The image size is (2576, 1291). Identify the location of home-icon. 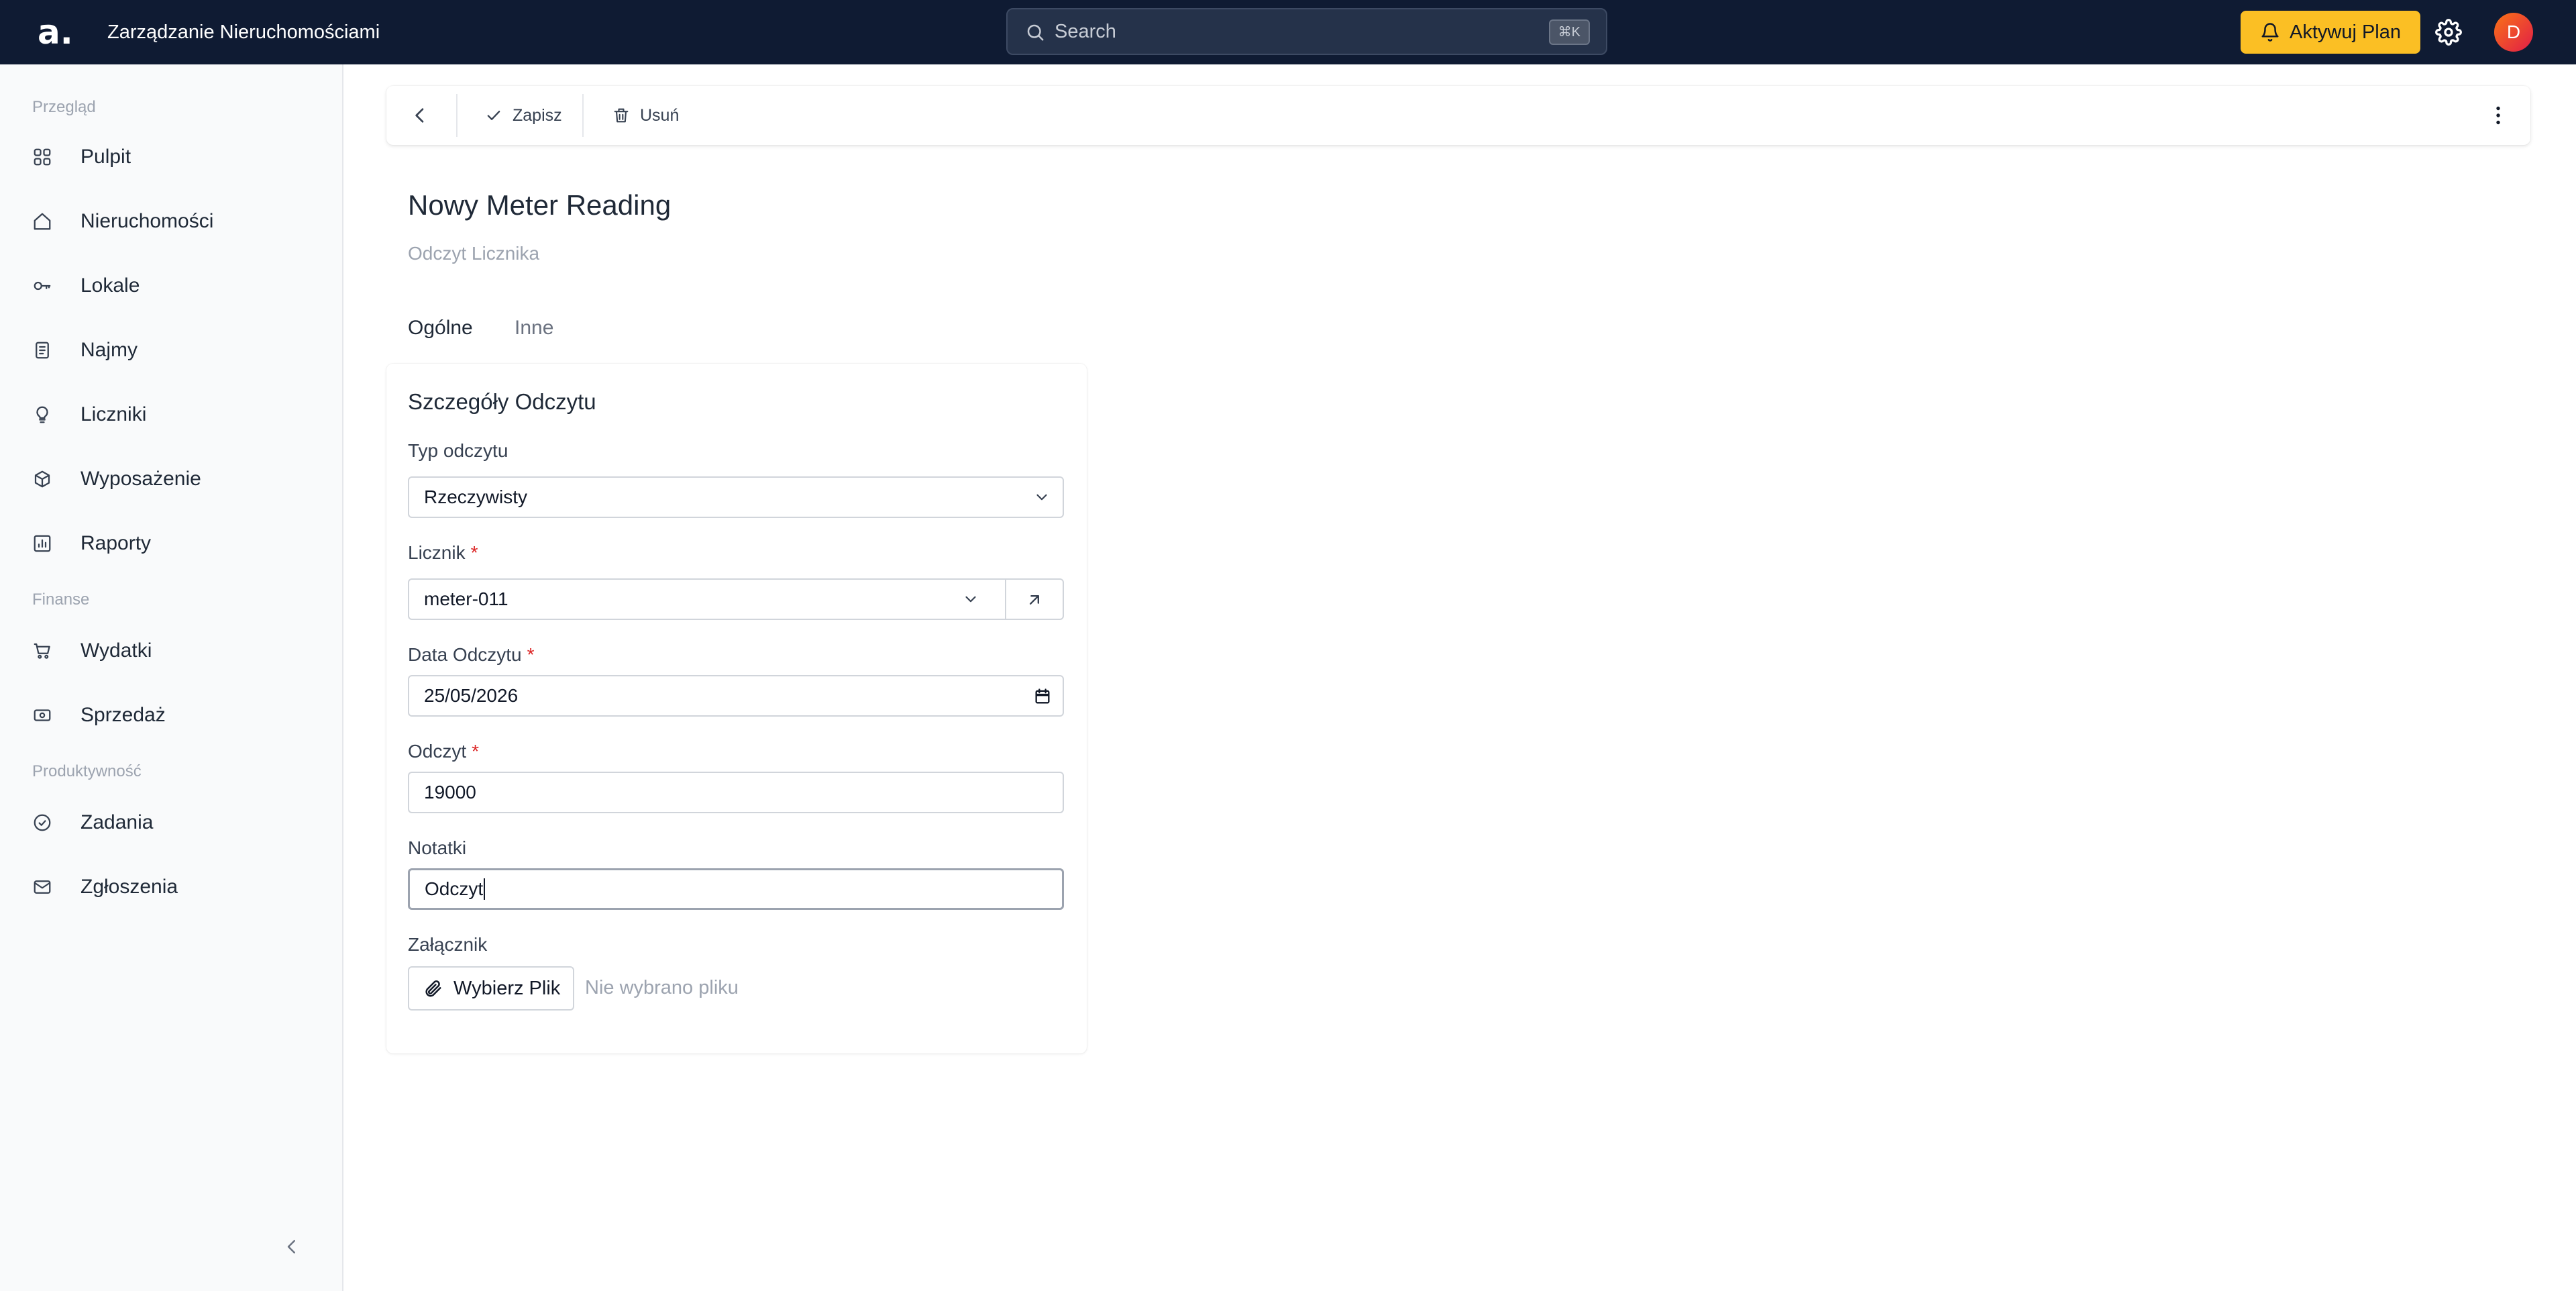
(42, 221).